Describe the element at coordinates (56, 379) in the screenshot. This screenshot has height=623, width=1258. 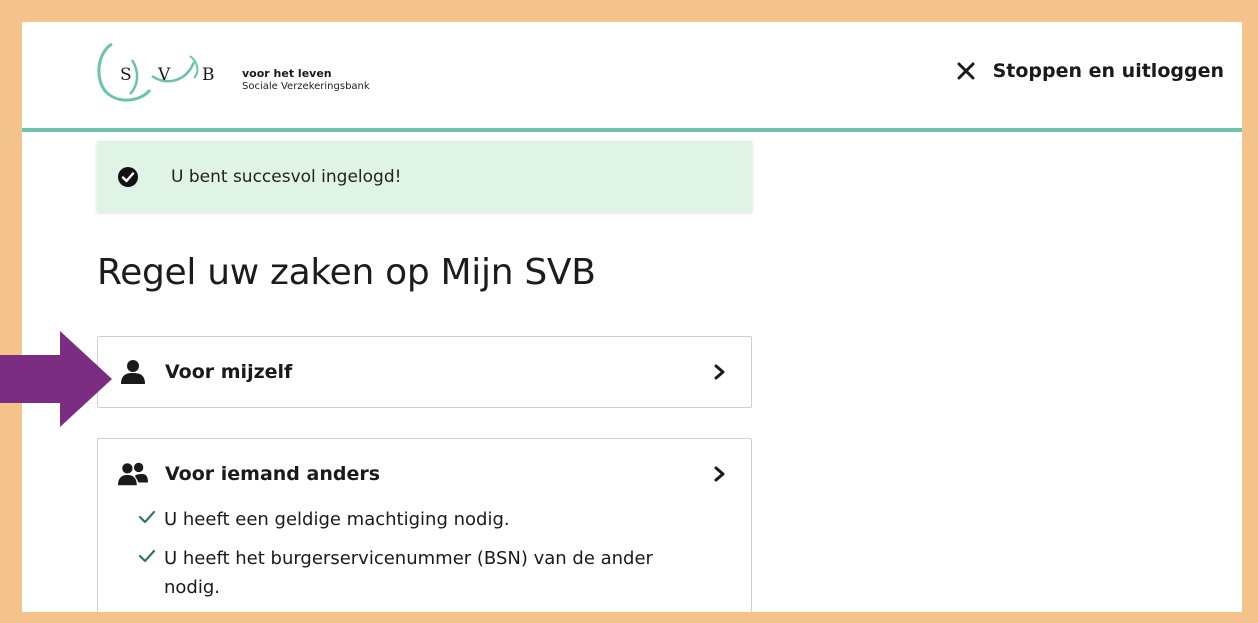
I see `annotation-arrow-icon` at that location.